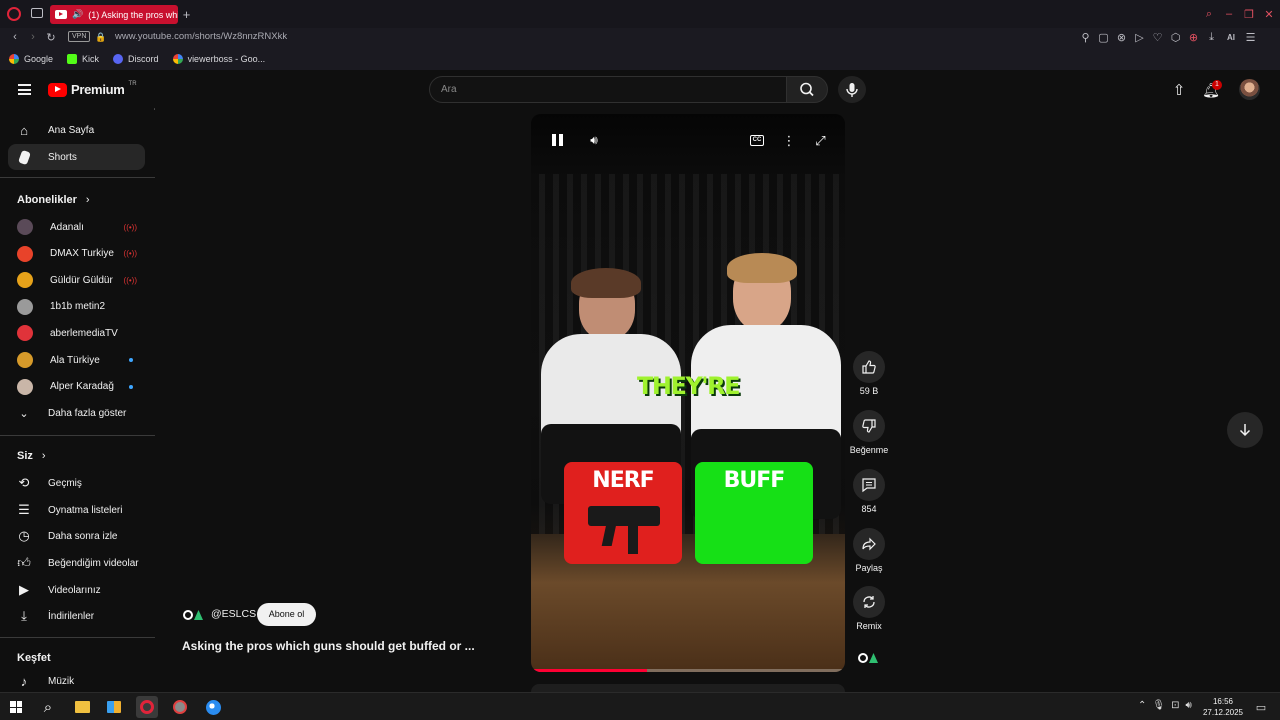 Image resolution: width=1280 pixels, height=720 pixels. Describe the element at coordinates (1249, 14) in the screenshot. I see `maximize-icon: ❐` at that location.